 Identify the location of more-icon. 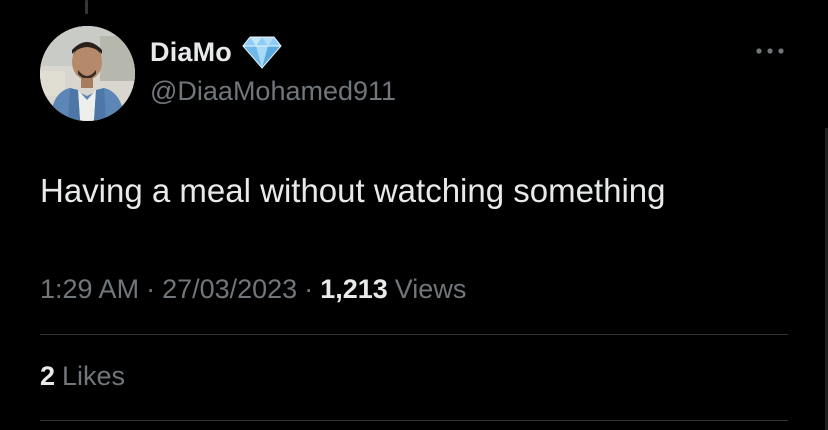
(770, 51).